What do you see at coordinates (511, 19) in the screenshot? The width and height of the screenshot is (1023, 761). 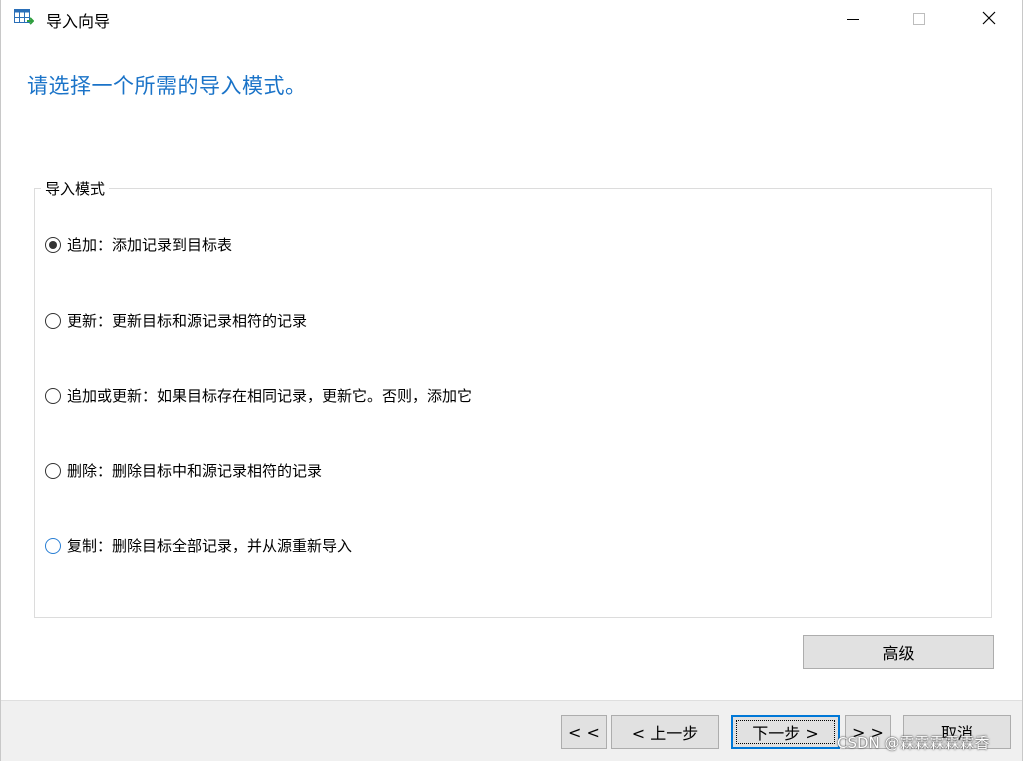 I see `title-bar: 导入向导` at bounding box center [511, 19].